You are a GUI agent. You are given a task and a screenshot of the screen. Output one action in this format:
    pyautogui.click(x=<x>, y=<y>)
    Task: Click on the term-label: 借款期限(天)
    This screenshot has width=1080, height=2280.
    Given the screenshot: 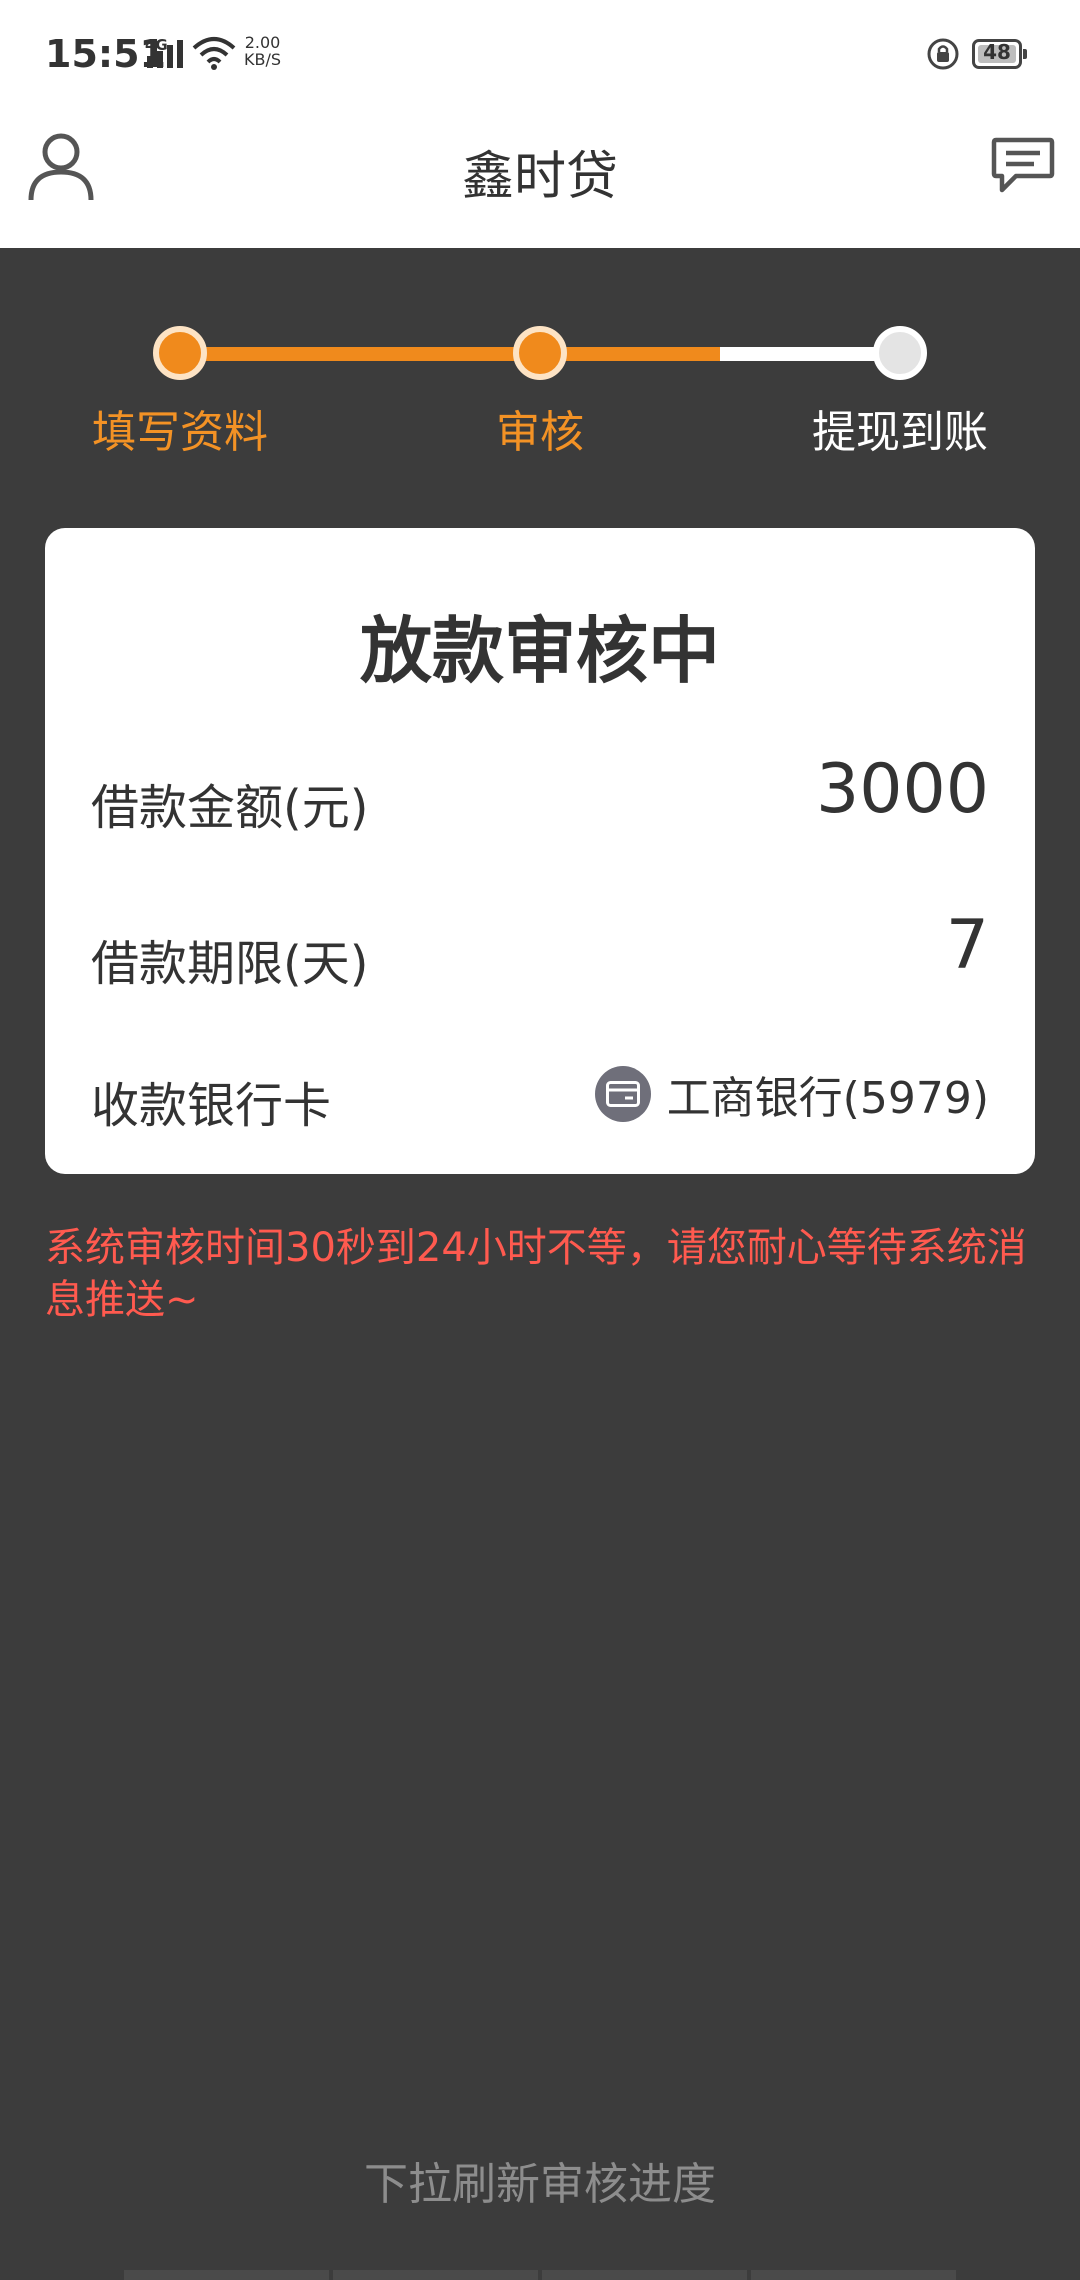 What is the action you would take?
    pyautogui.click(x=230, y=964)
    